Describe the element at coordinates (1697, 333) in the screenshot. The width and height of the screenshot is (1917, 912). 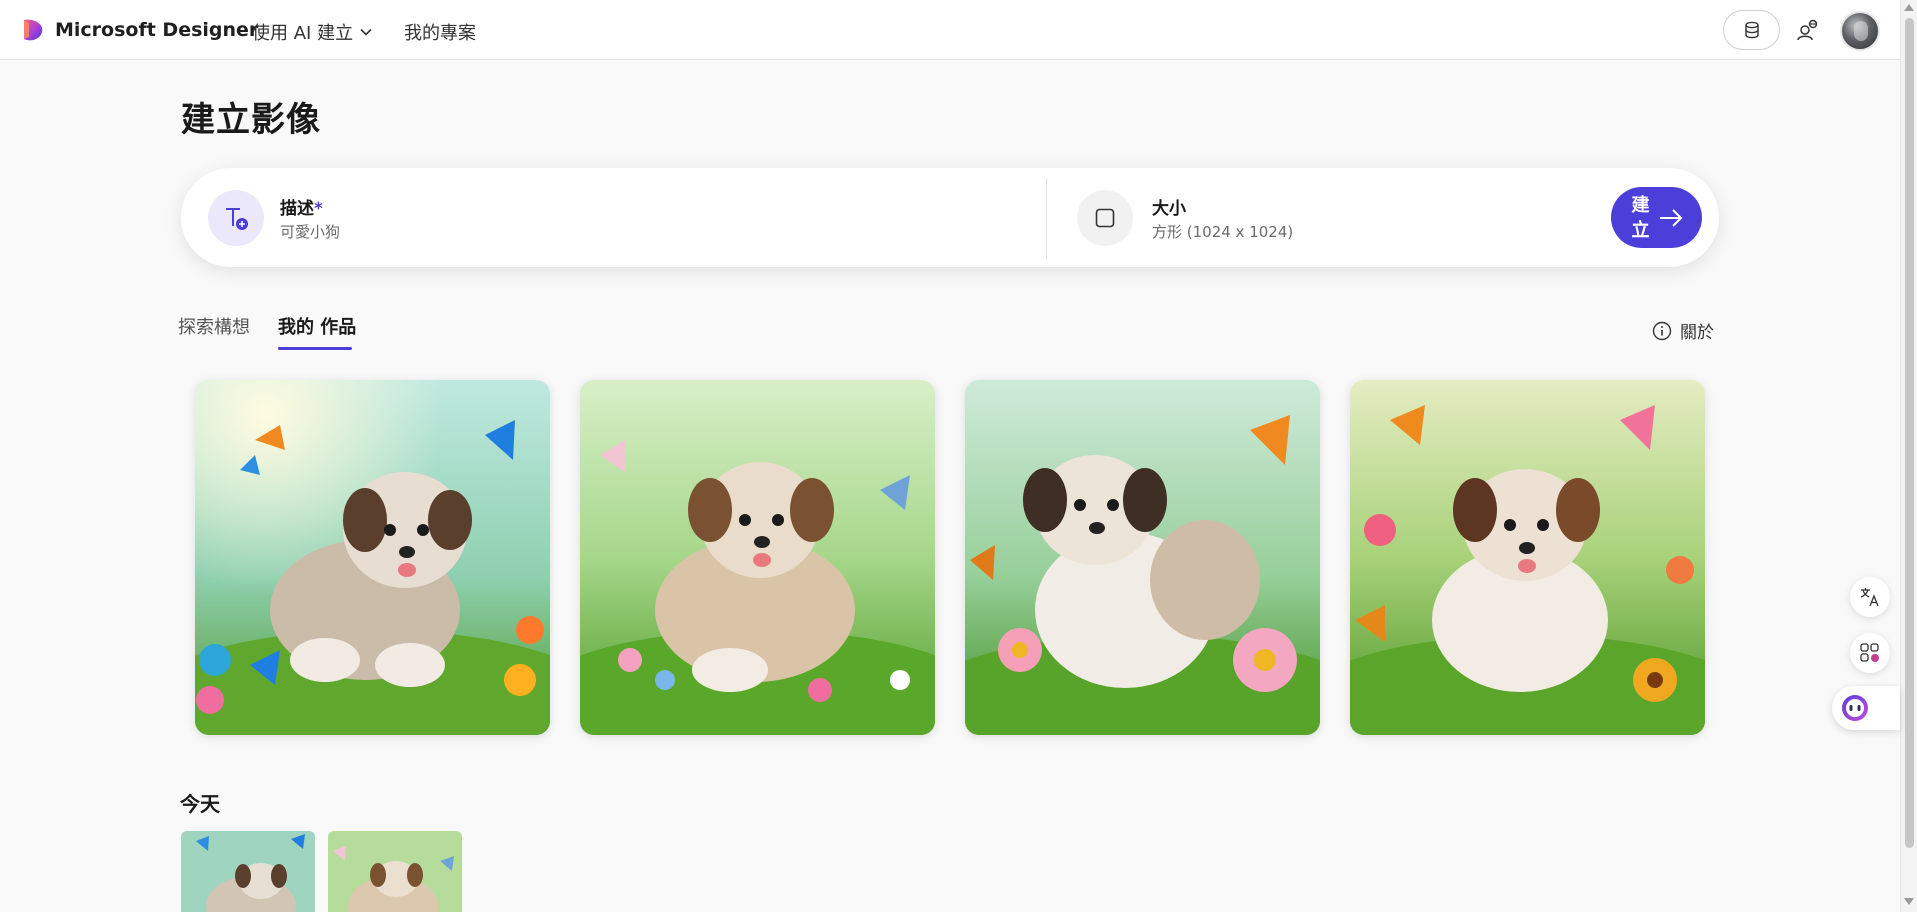
I see `about-label: 關於` at that location.